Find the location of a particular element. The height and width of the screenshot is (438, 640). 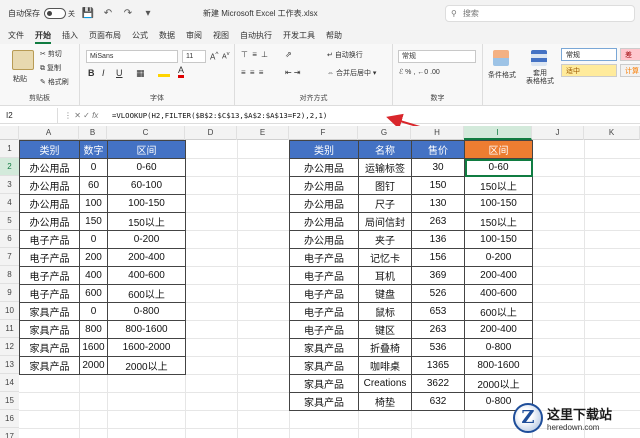

row-header-14: 14 is located at coordinates (9, 383).